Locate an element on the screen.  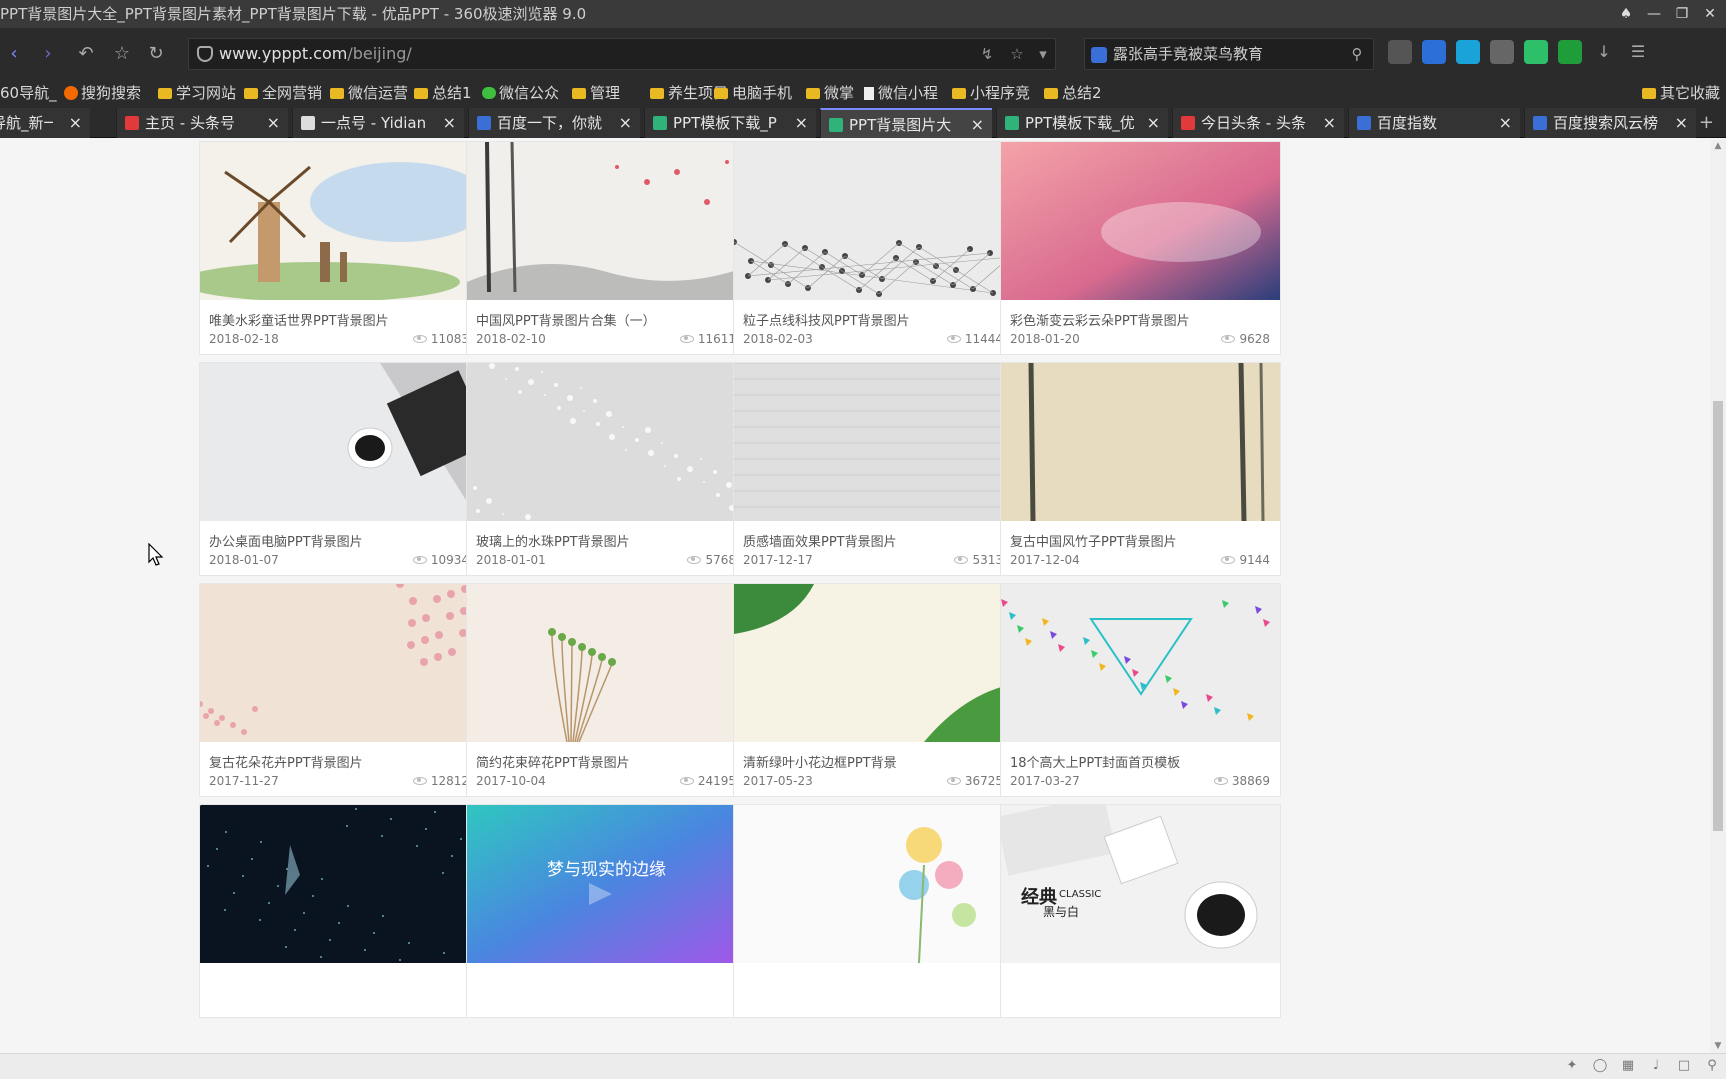
zoom-icon: ⚲ is located at coordinates (1712, 1066).